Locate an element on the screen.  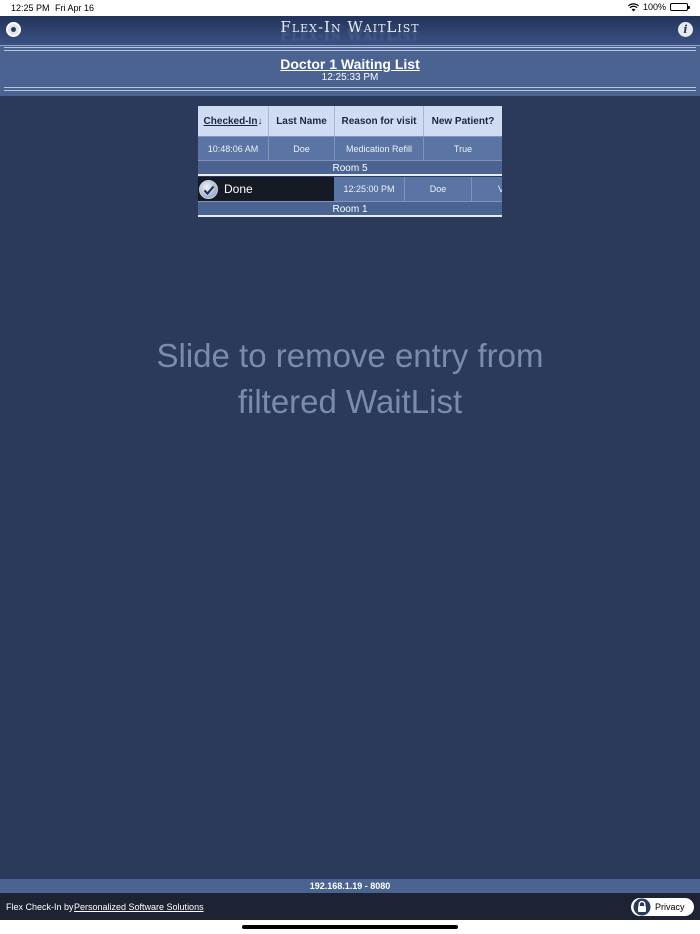
server-address: 192.168.1.19 - 8080 is located at coordinates (350, 886).